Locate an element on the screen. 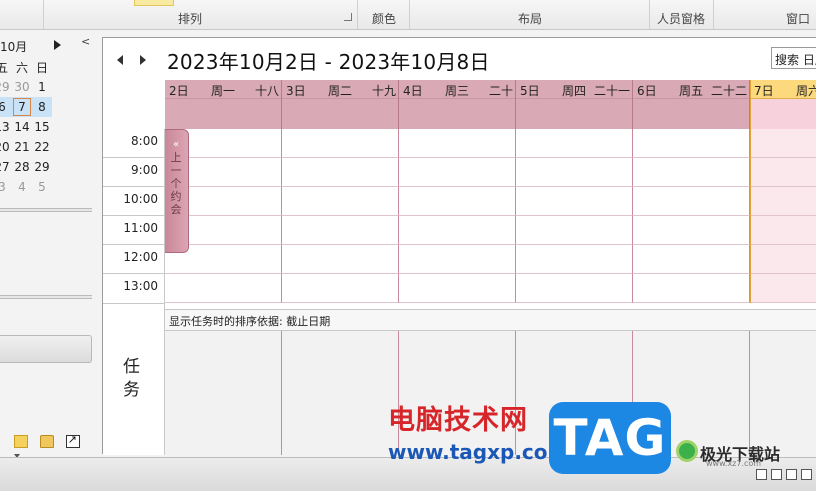 Image resolution: width=816 pixels, height=491 pixels. xz-logo-icon is located at coordinates (687, 451).